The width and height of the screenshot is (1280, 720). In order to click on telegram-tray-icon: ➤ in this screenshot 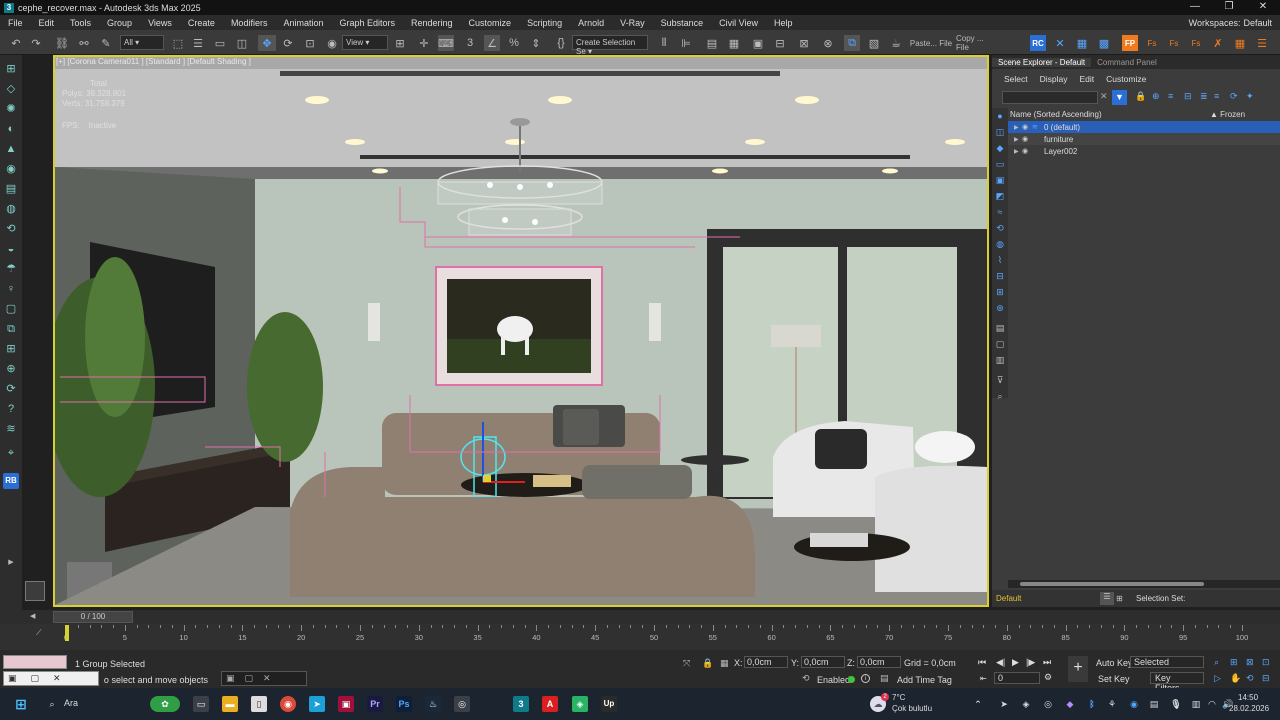, I will do `click(1004, 704)`.